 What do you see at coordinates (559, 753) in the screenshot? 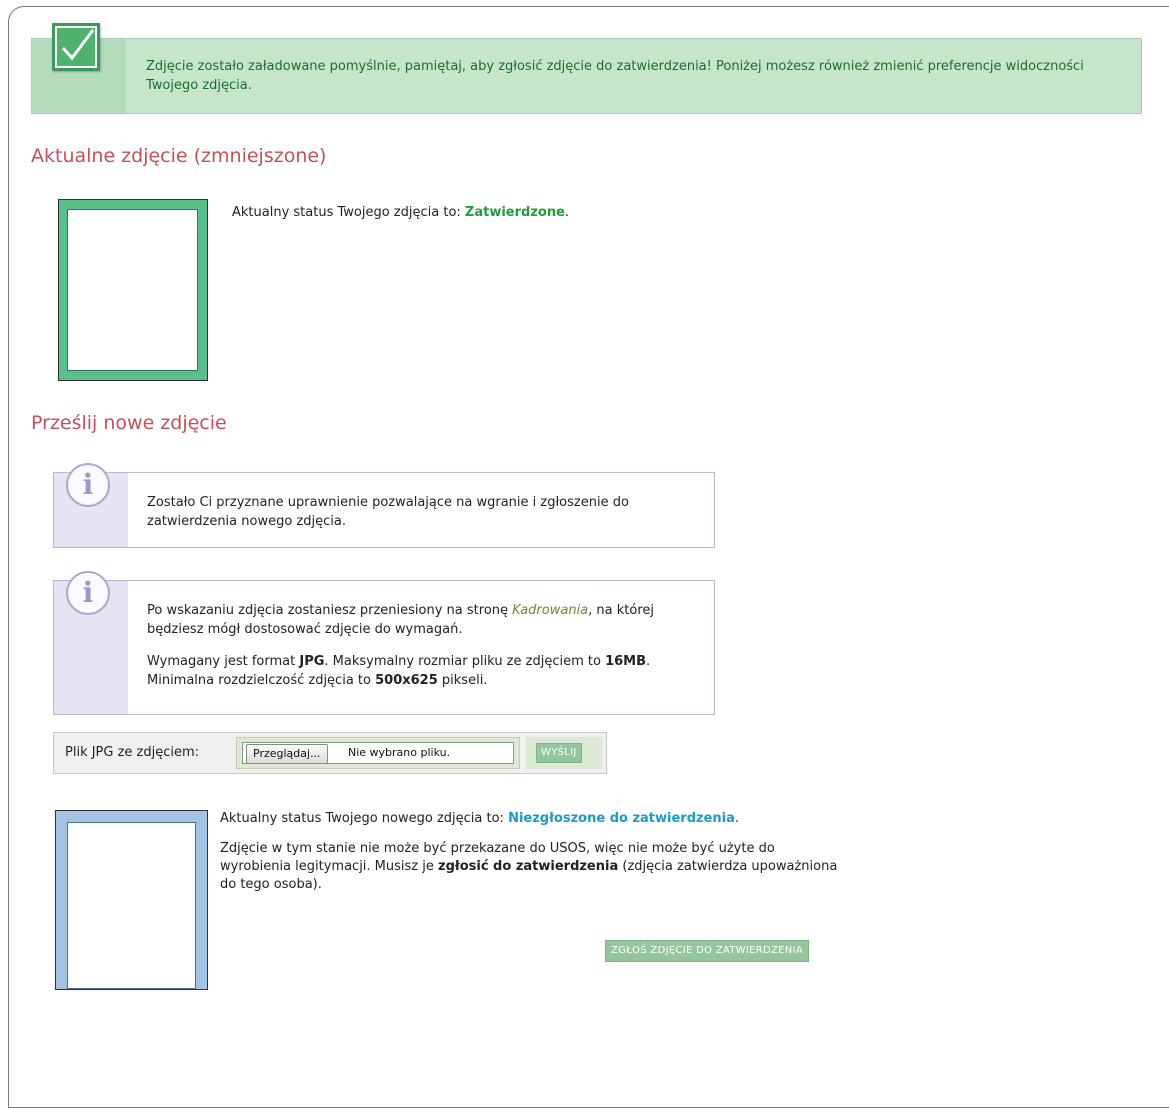
I see `send-button: WYŚLIJ` at bounding box center [559, 753].